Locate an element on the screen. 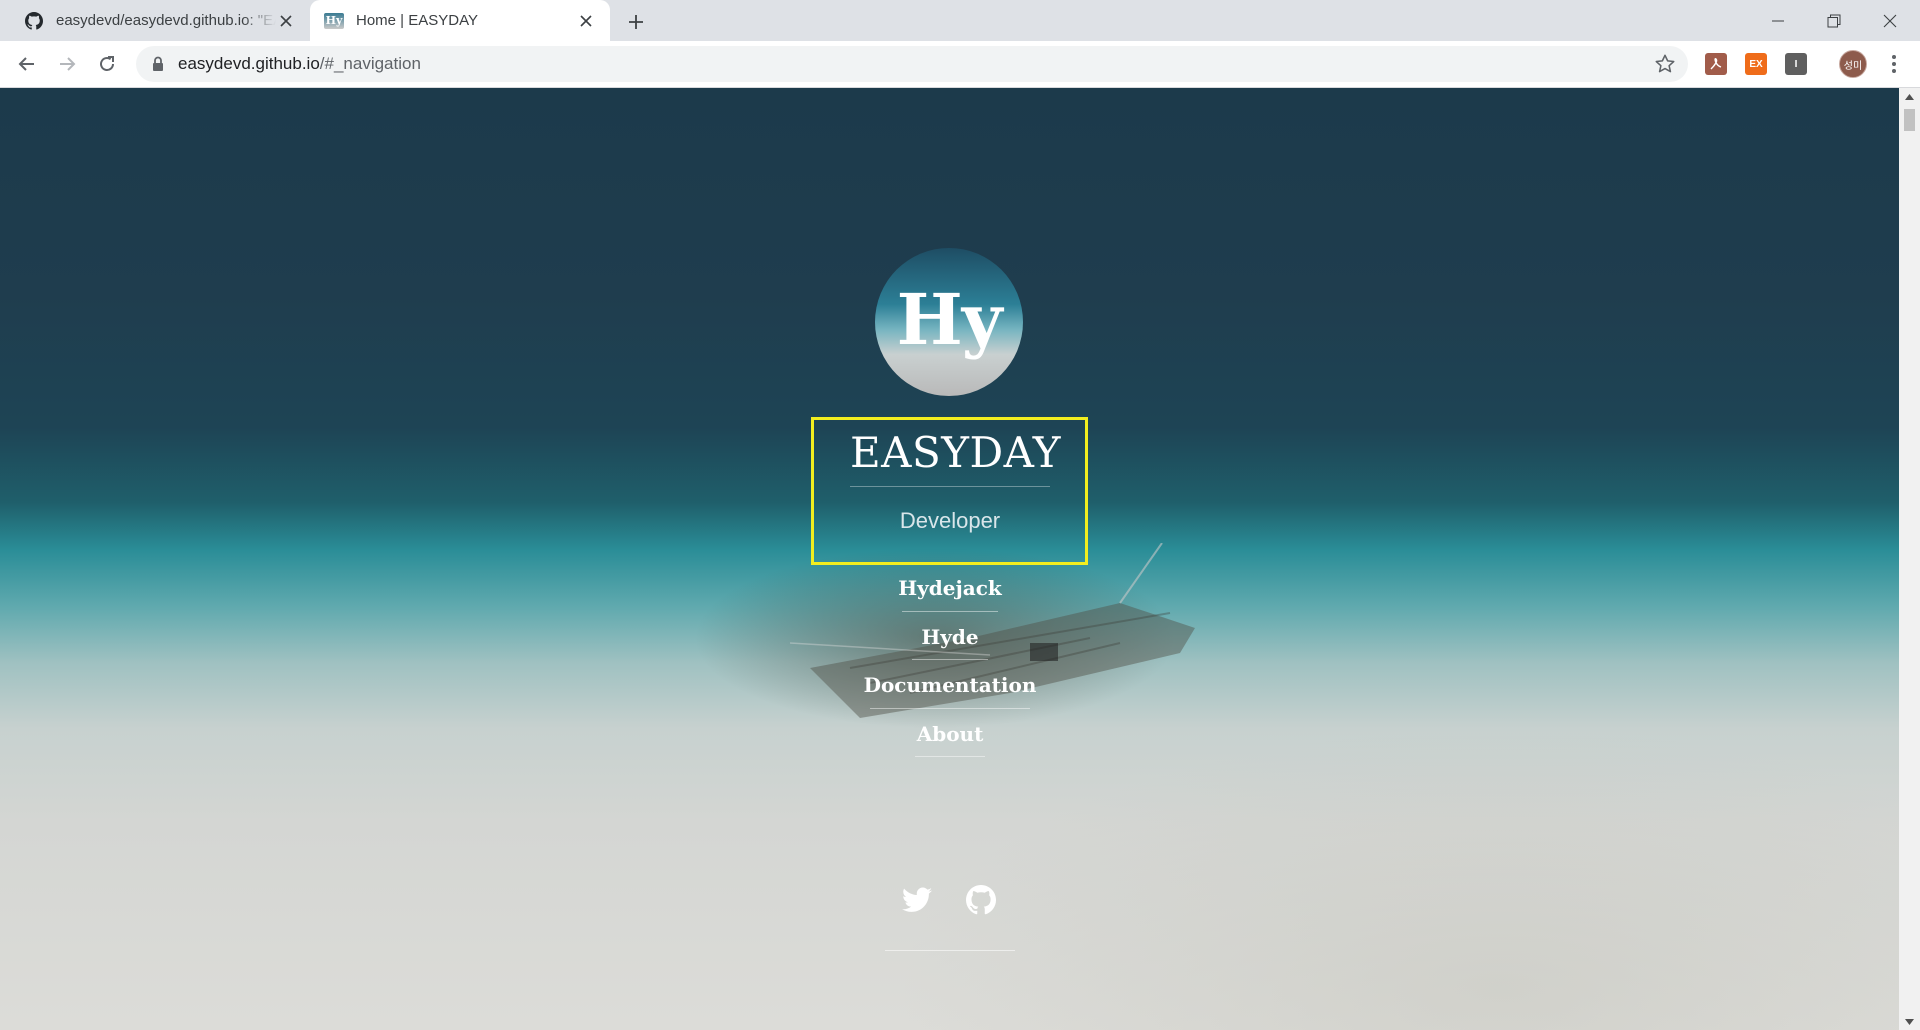 The image size is (1920, 1030). url-path: /#_navigation is located at coordinates (370, 63).